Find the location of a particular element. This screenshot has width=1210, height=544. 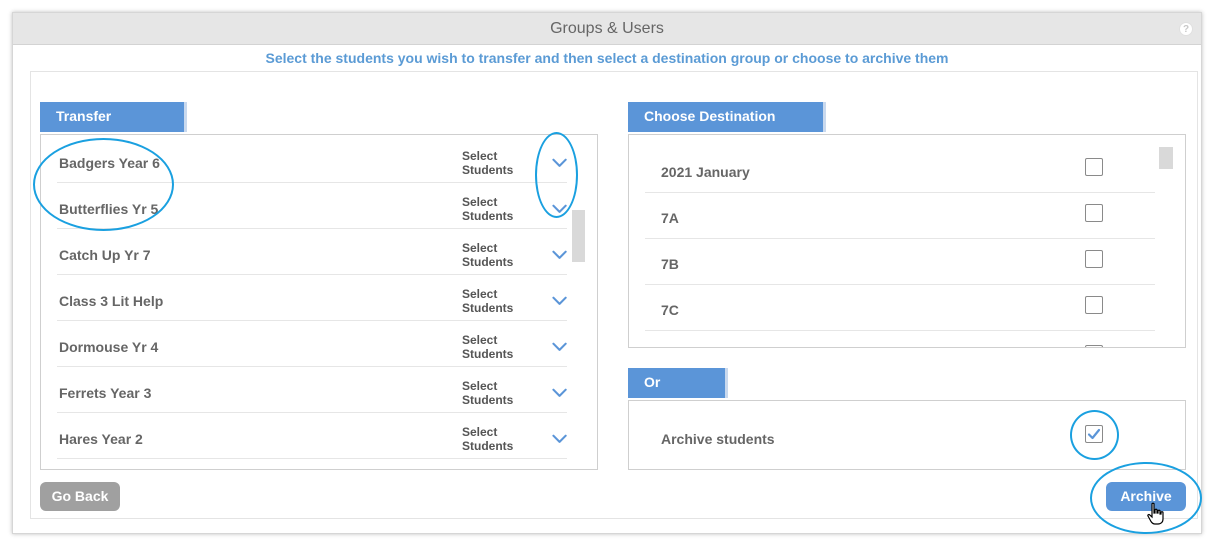

transfer-group-row: Butterflies Yr 5 Select Students is located at coordinates (312, 206).